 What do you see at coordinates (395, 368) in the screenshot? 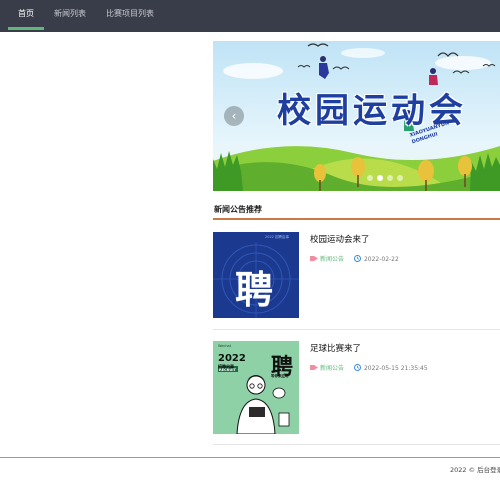
I see `news-date: 2022-05-15 21:35:45` at bounding box center [395, 368].